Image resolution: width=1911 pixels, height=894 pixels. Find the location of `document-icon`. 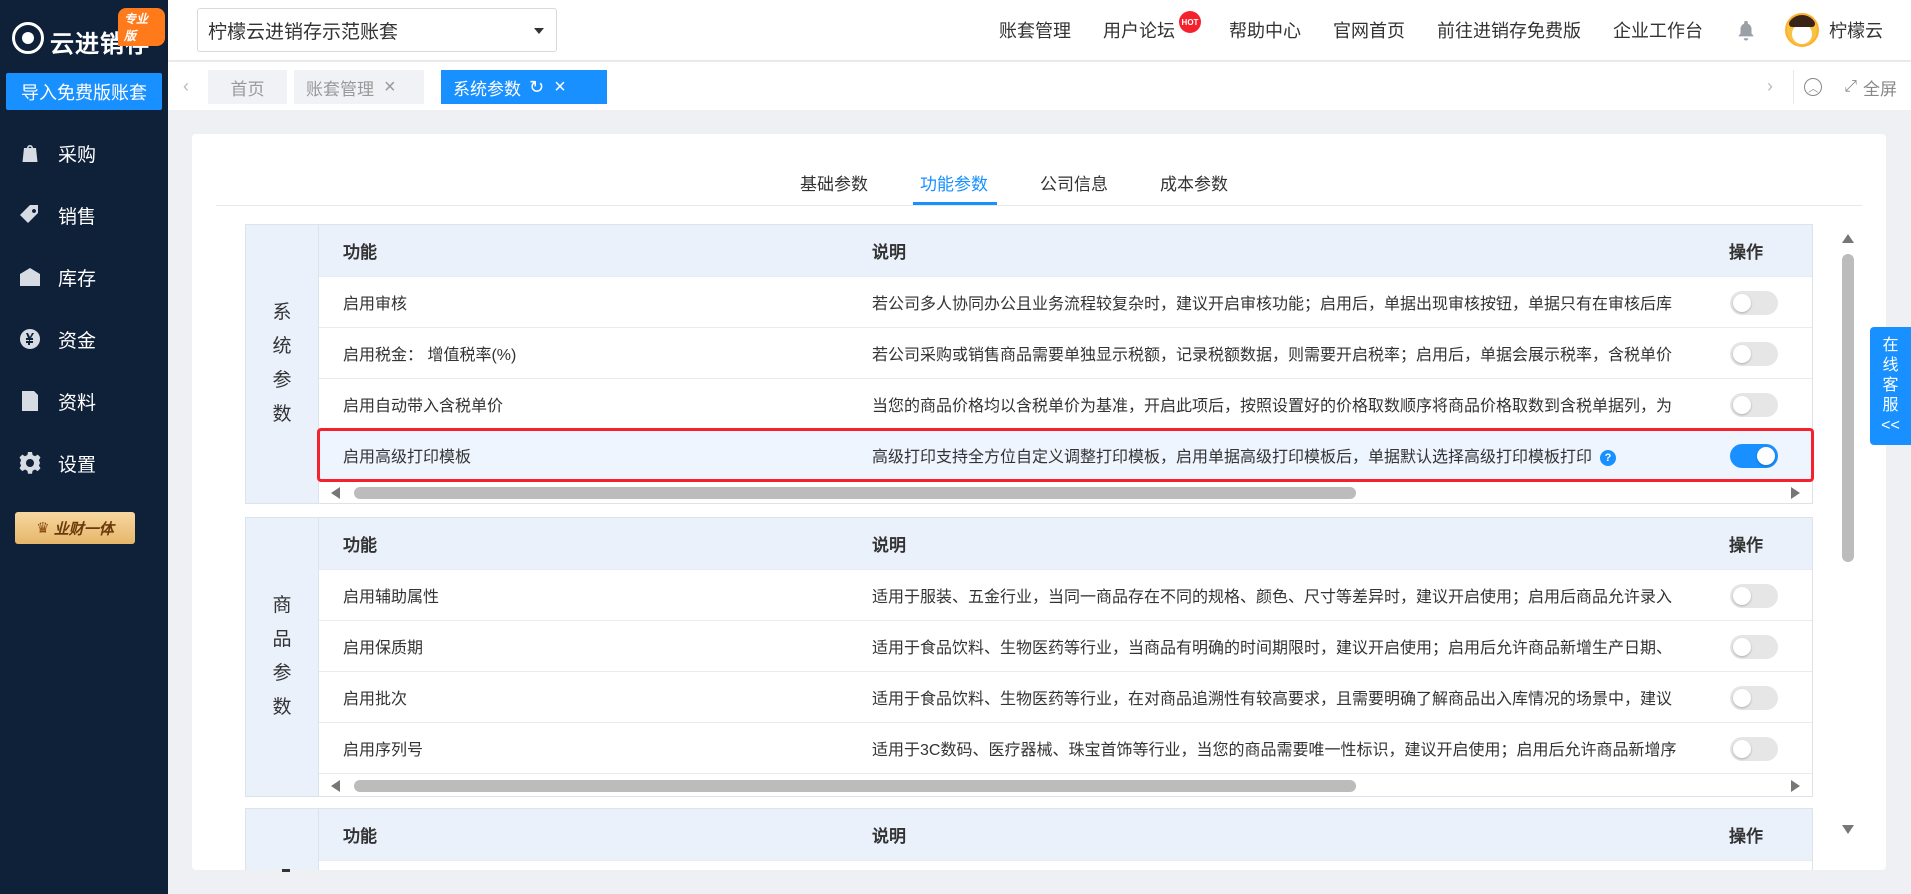

document-icon is located at coordinates (30, 401).